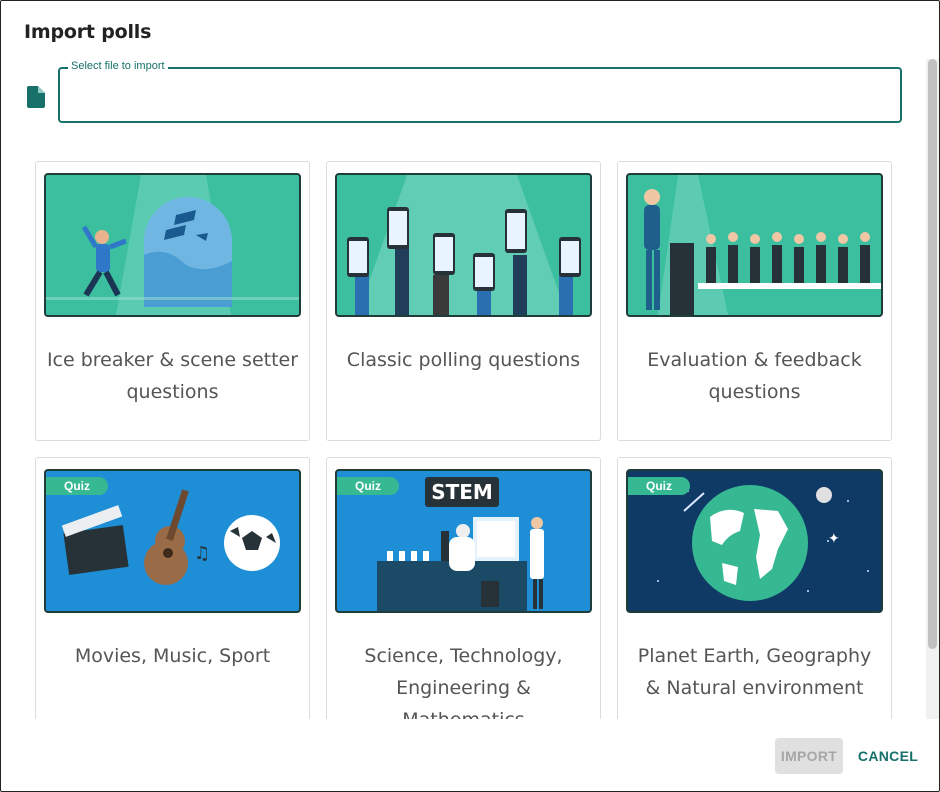  What do you see at coordinates (172, 656) in the screenshot?
I see `card-label: Movies, Music, Sport` at bounding box center [172, 656].